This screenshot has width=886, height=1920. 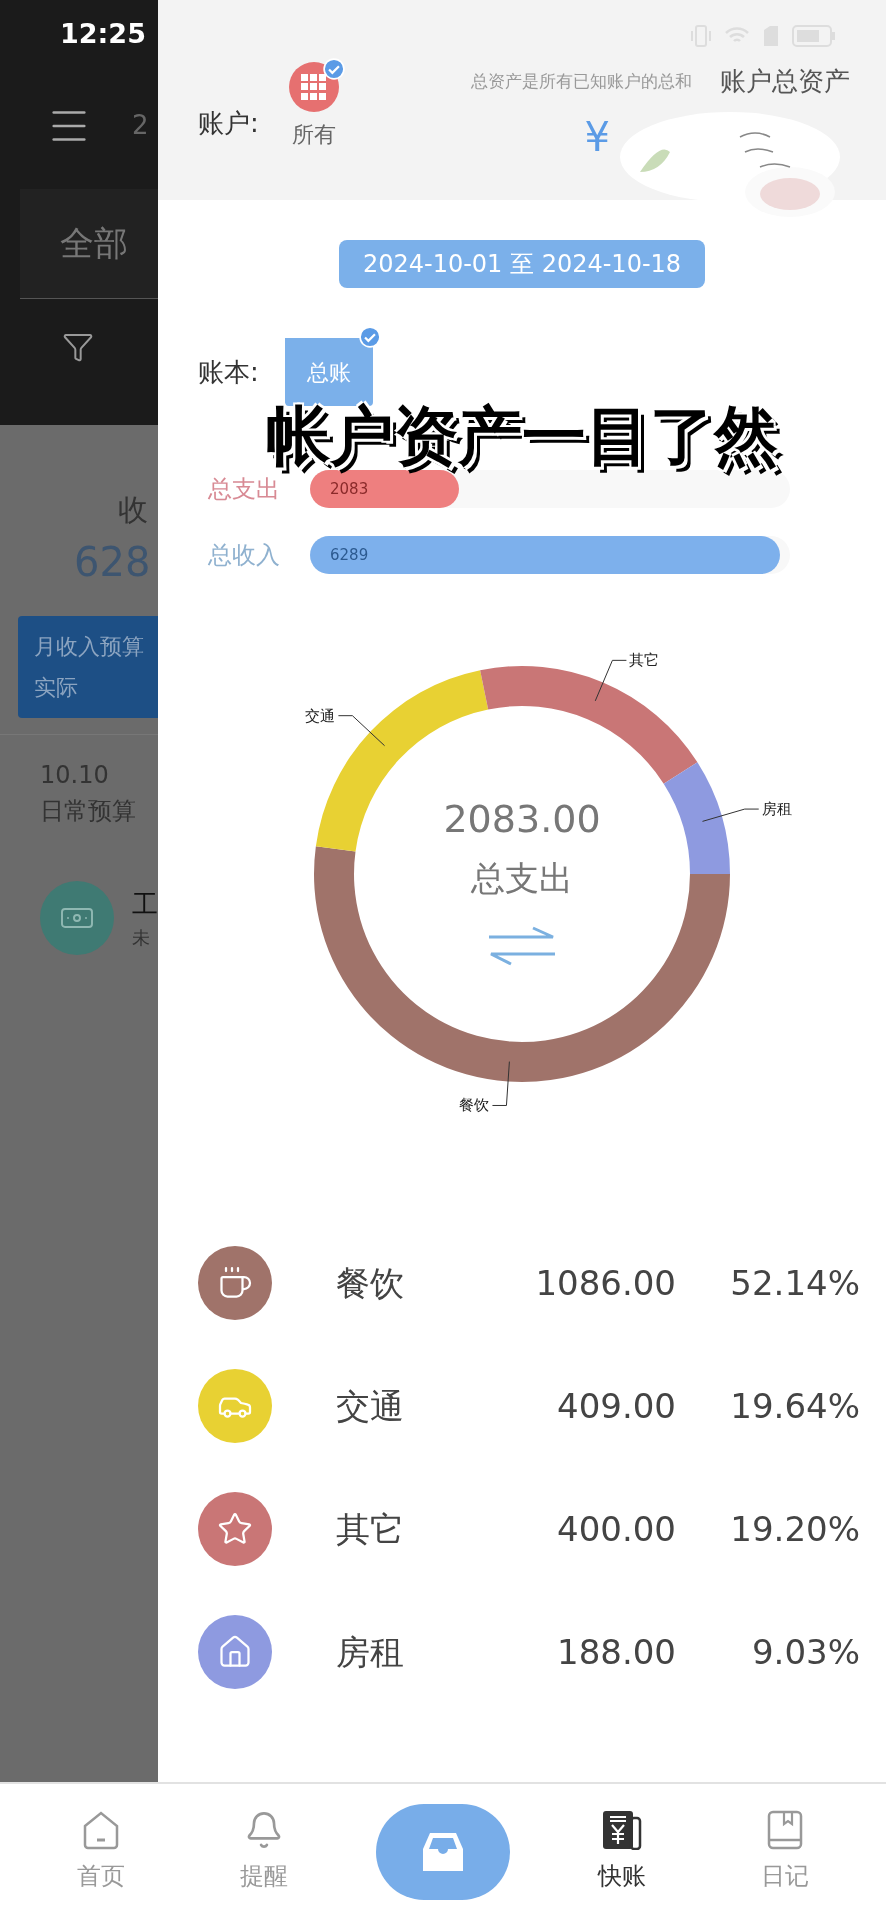 I want to click on swap-icon, so click(x=522, y=946).